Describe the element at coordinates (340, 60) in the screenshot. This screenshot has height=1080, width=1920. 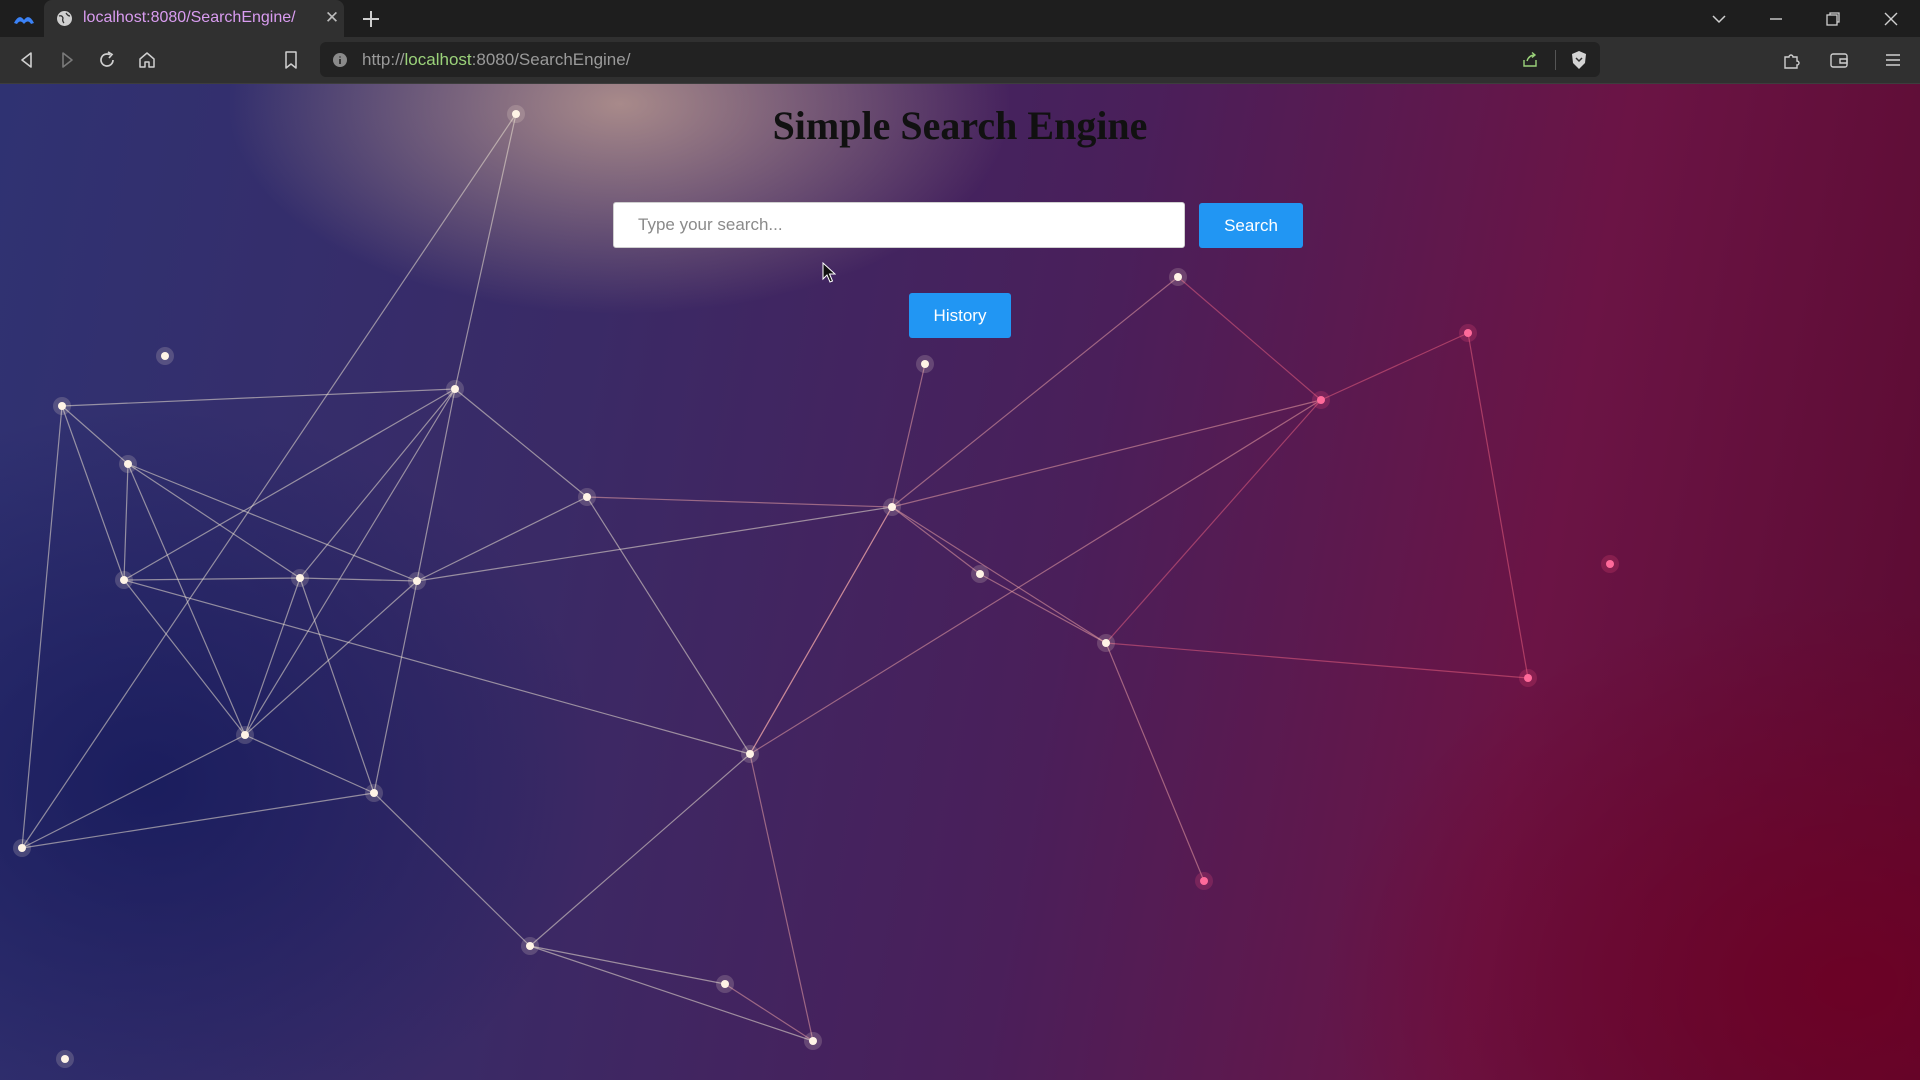
I see `info-icon` at that location.